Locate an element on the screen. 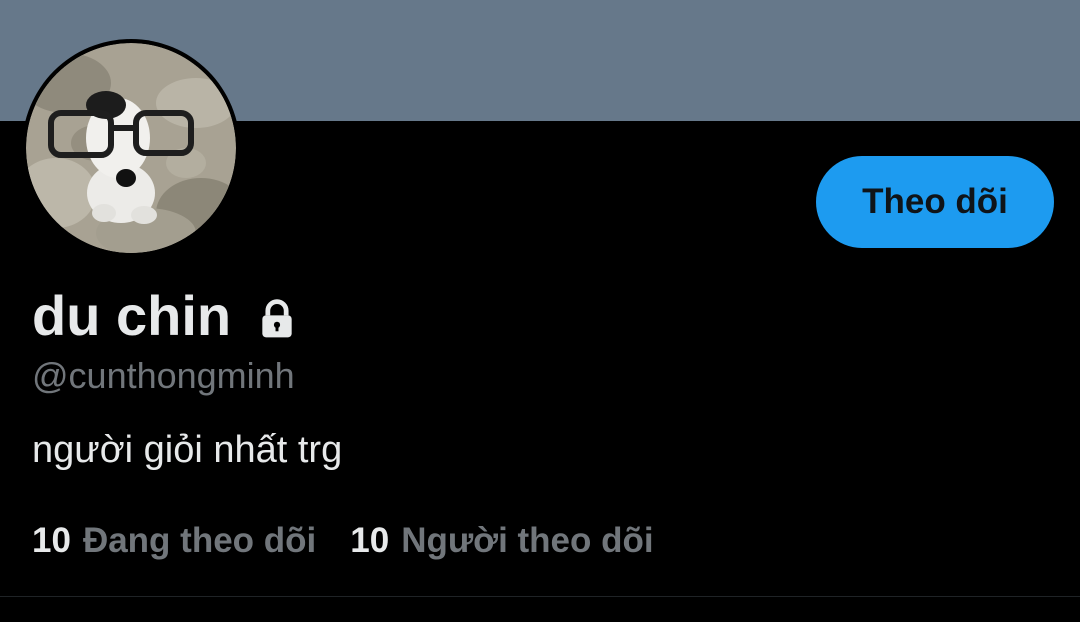  name-row: du chin is located at coordinates (165, 316).